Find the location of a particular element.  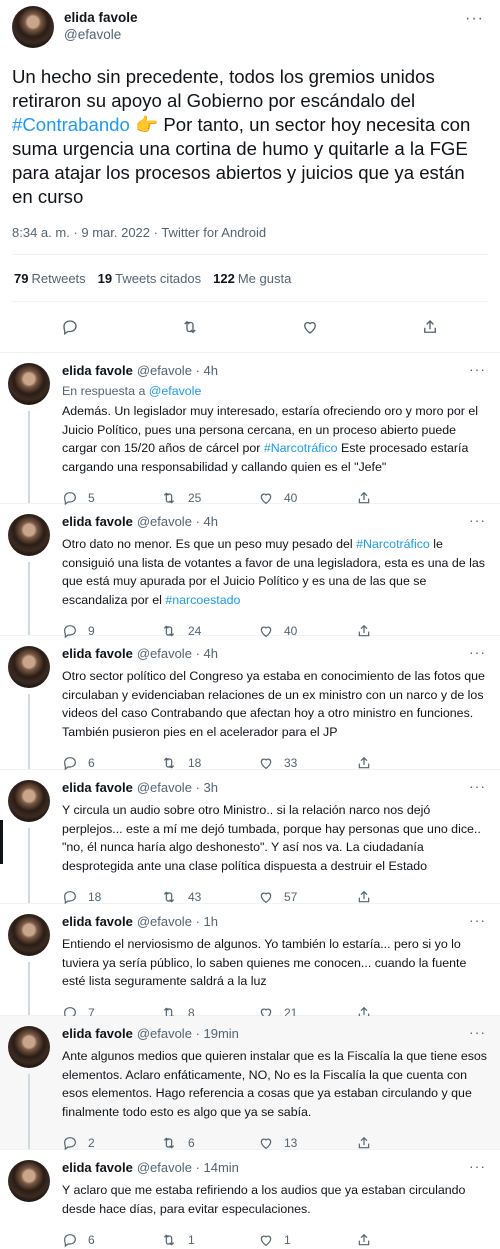

reply-action: 18 is located at coordinates (111, 897).